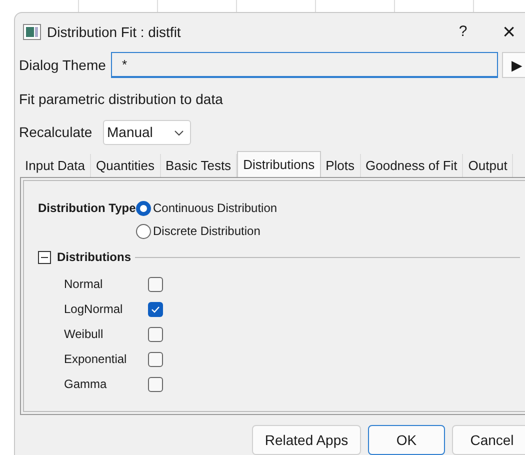  Describe the element at coordinates (509, 32) in the screenshot. I see `close-button: ×` at that location.